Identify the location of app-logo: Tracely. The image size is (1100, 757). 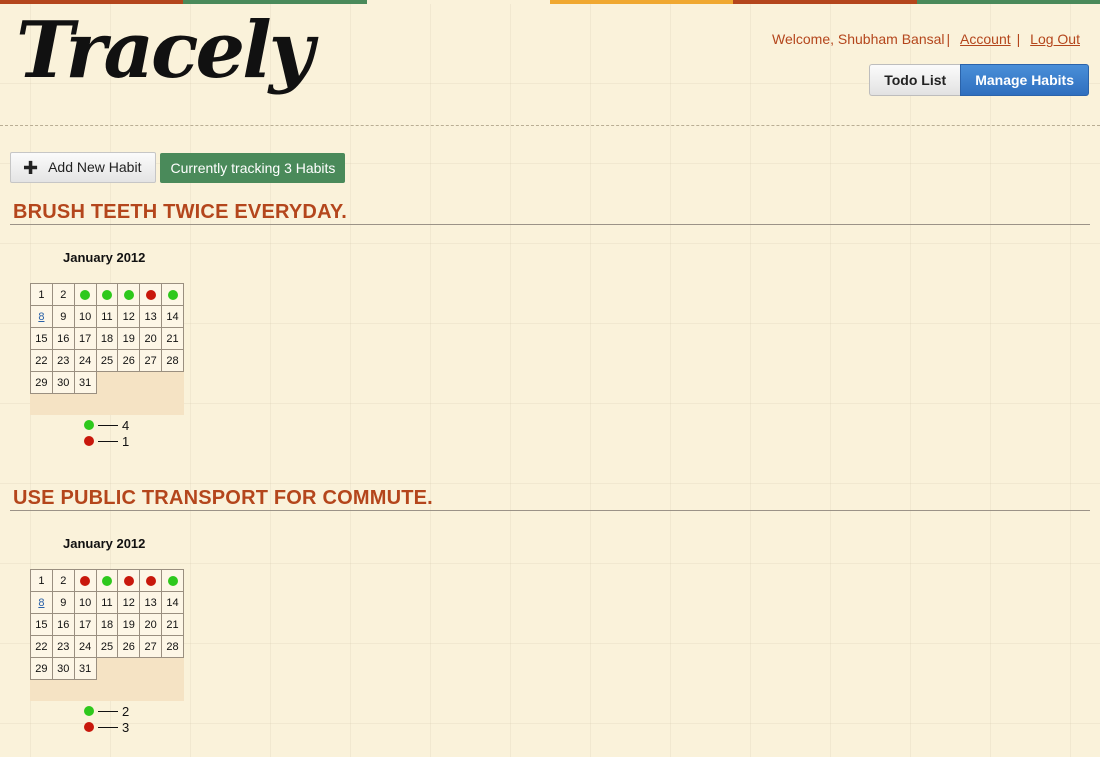
(165, 51).